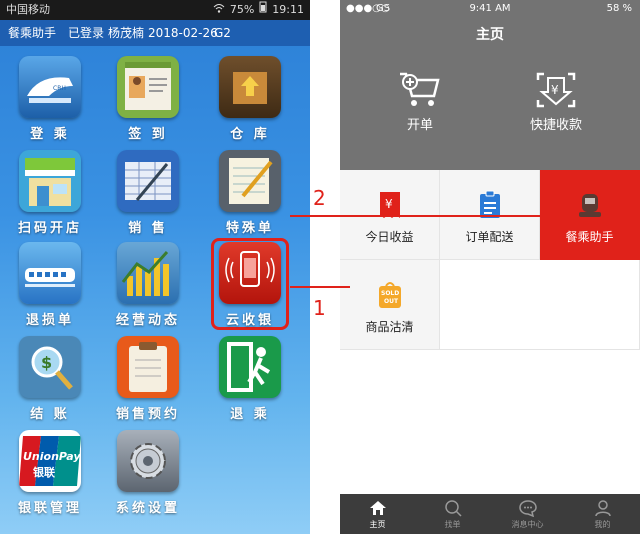 The image size is (640, 534). Describe the element at coordinates (44, 472) in the screenshot. I see `svg-text: 银联` at that location.